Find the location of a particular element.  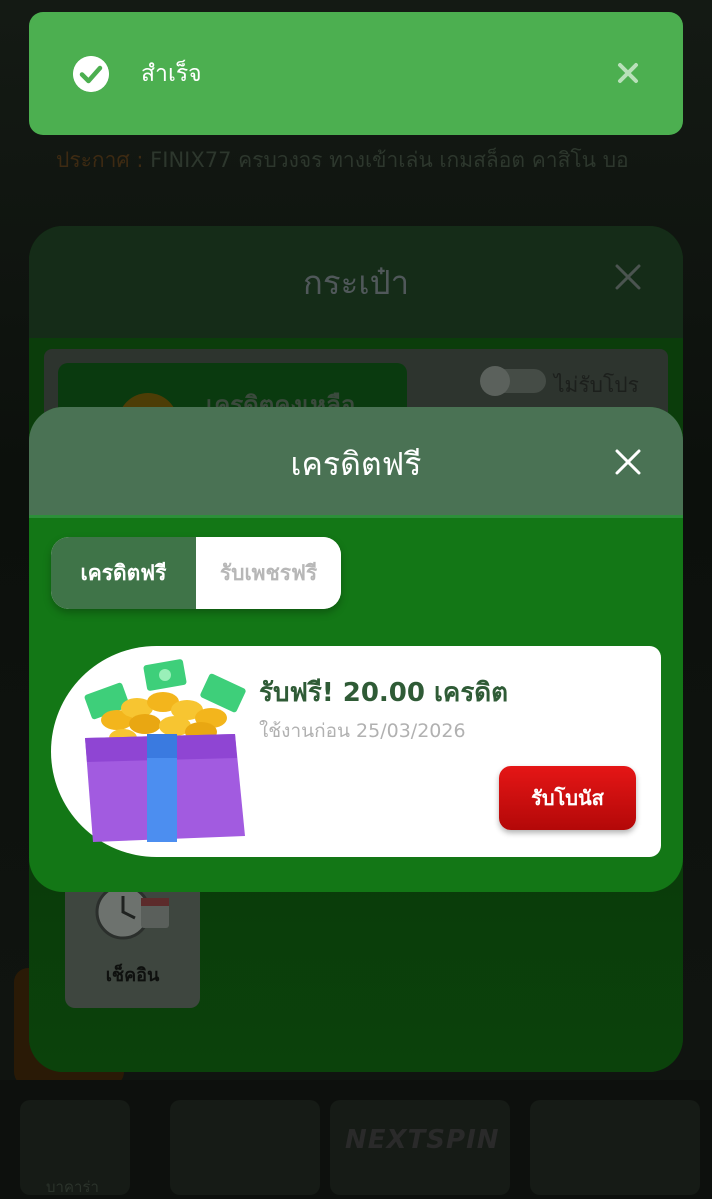

wallet-title: กระเป๋า is located at coordinates (356, 282).